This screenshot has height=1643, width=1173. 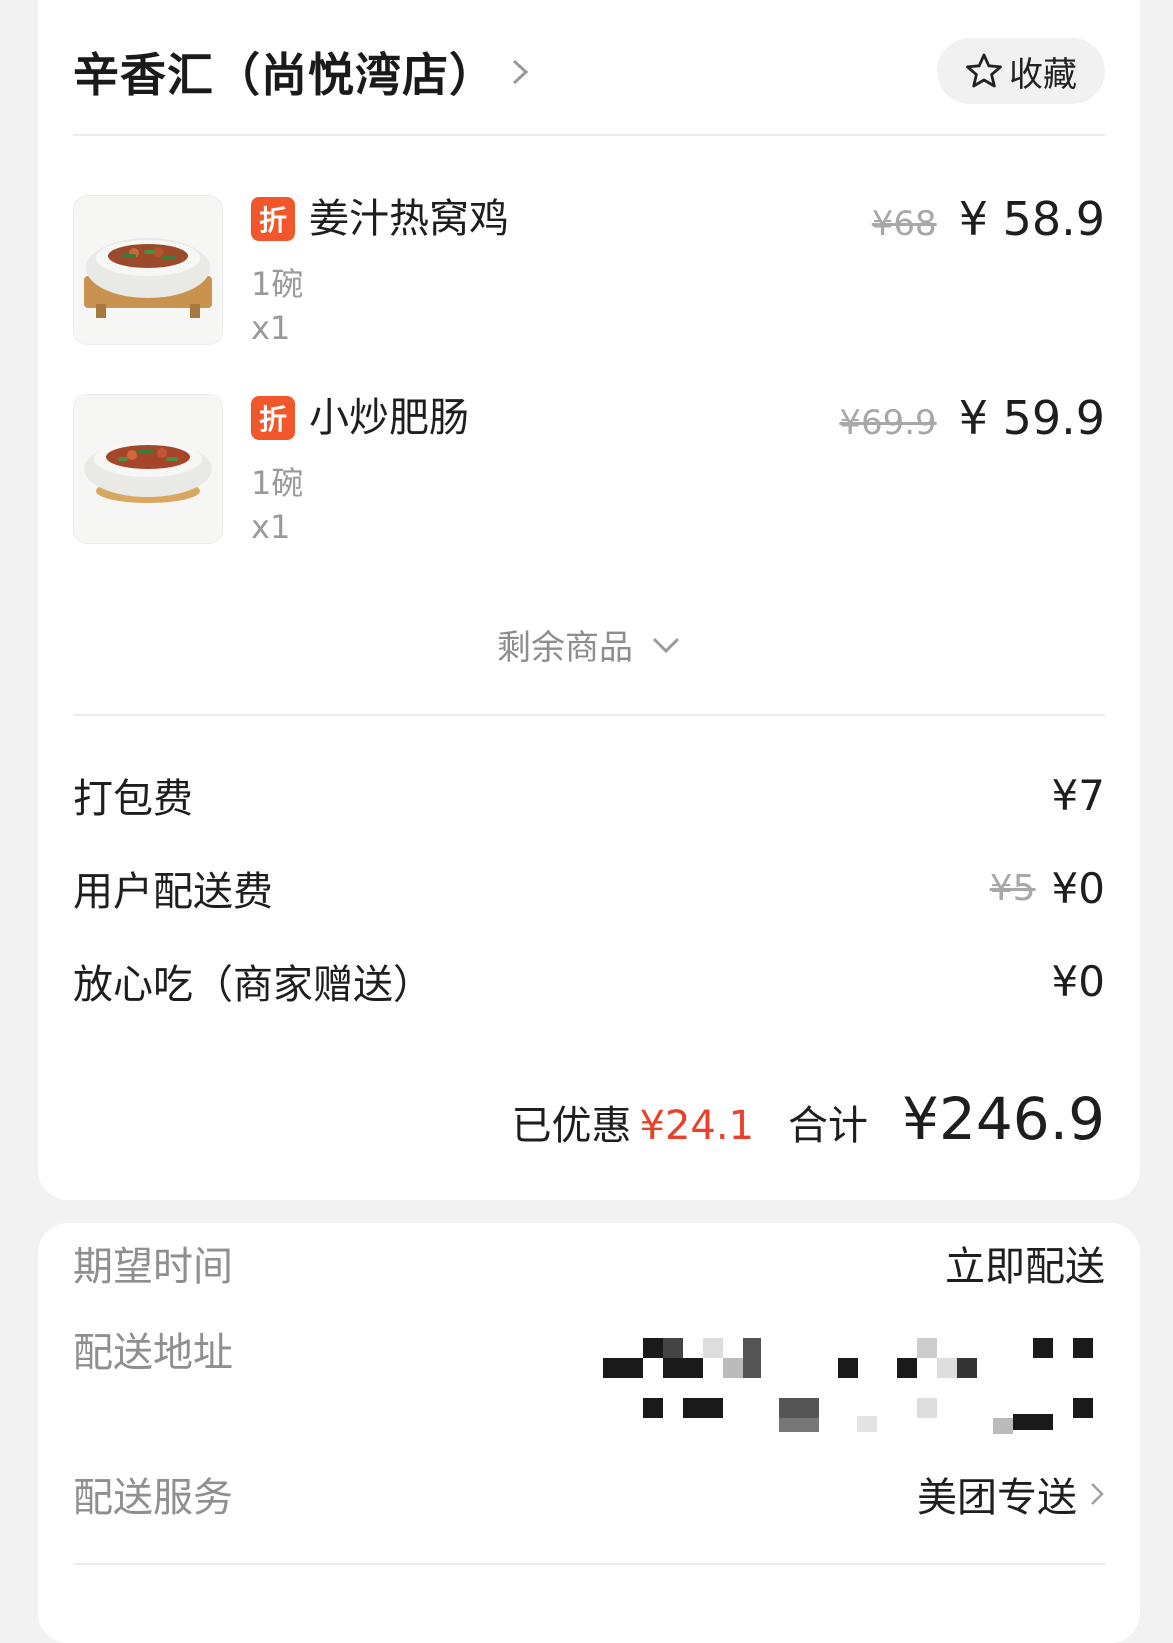 I want to click on item-price: ¥69.9 ¥ 59.9, so click(x=972, y=420).